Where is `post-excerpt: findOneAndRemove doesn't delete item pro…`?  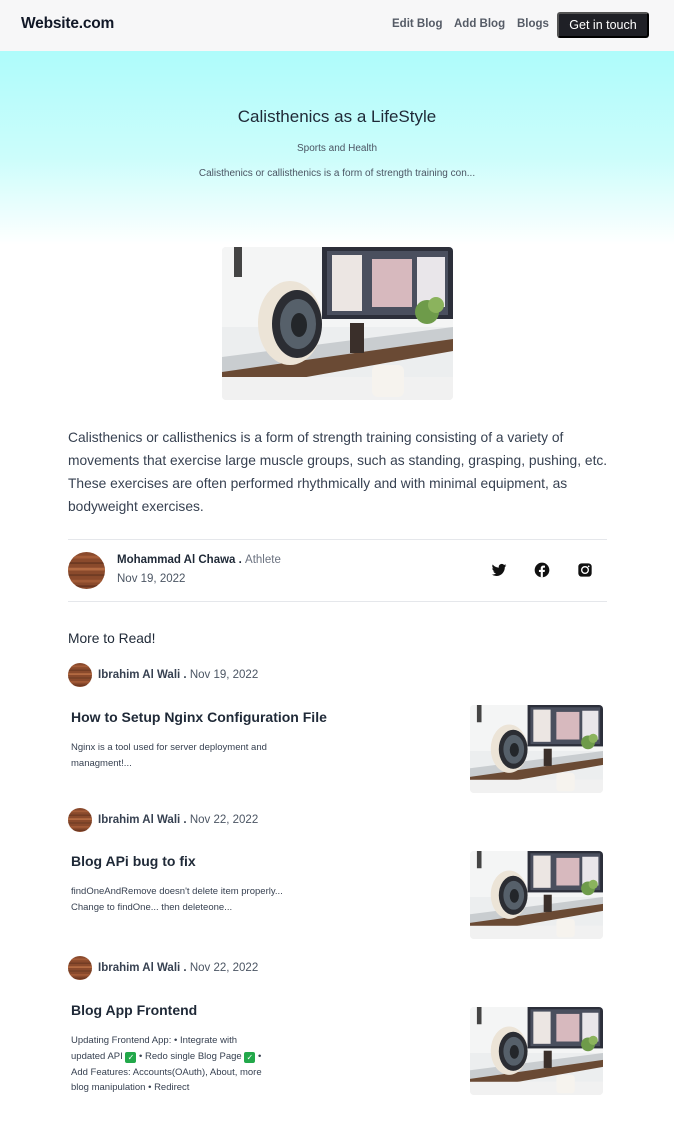
post-excerpt: findOneAndRemove doesn't delete item pro… is located at coordinates (177, 899).